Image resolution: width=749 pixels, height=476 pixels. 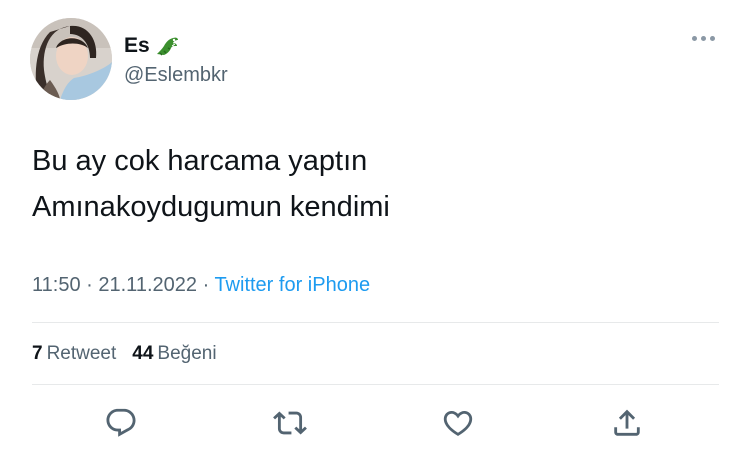 What do you see at coordinates (458, 423) in the screenshot?
I see `like-icon` at bounding box center [458, 423].